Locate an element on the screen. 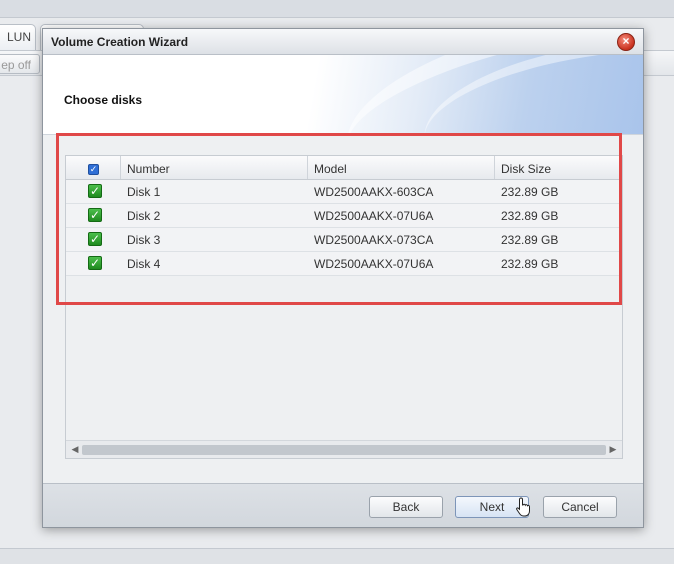  table-row: ✓ Disk 3 WD2500AAKX-073CA 232.89 GB is located at coordinates (344, 240).